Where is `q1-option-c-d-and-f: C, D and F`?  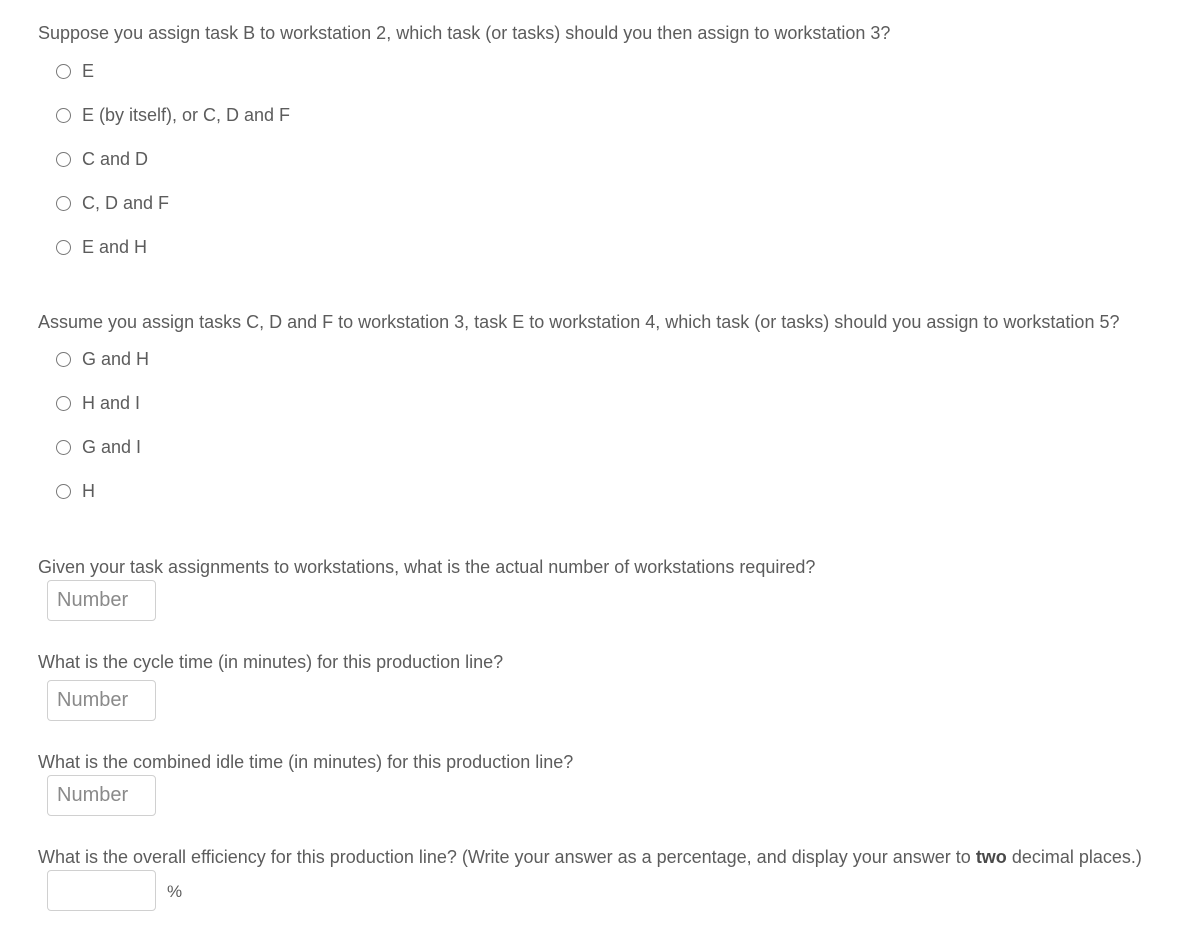 q1-option-c-d-and-f: C, D and F is located at coordinates (112, 203).